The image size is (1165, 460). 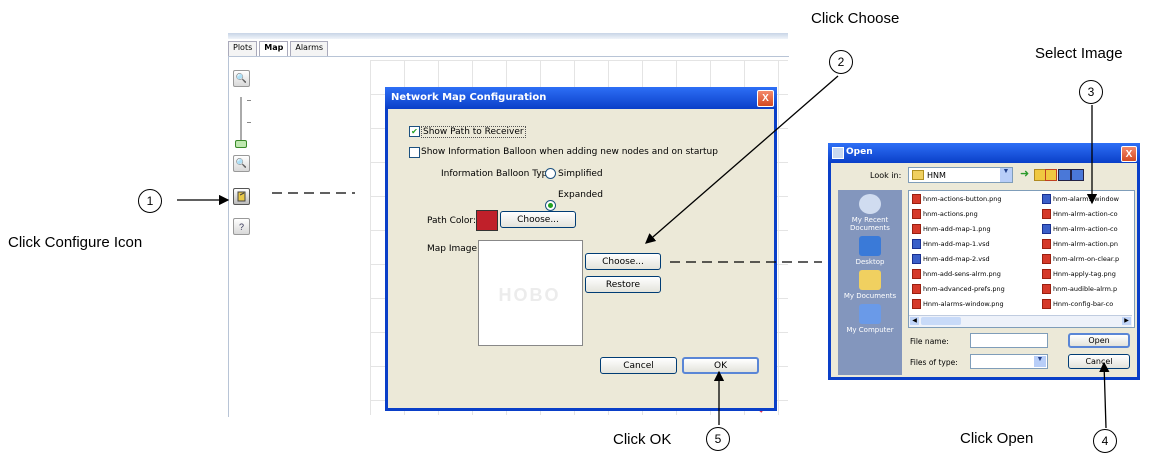 I want to click on step-4-marker: 4, so click(x=1105, y=441).